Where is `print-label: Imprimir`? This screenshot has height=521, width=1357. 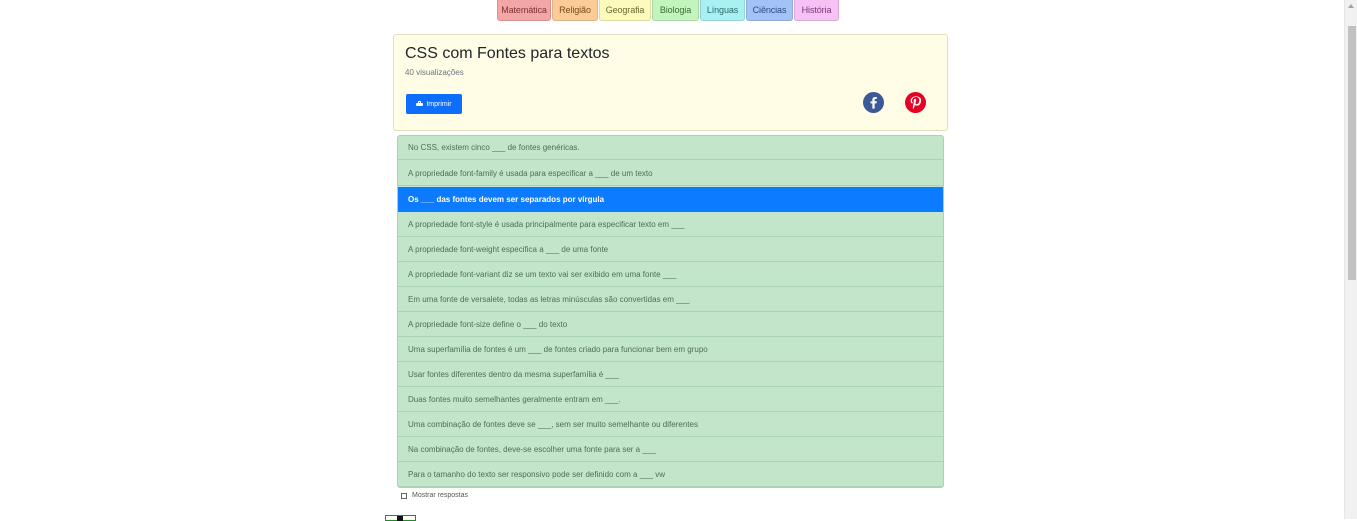
print-label: Imprimir is located at coordinates (439, 104).